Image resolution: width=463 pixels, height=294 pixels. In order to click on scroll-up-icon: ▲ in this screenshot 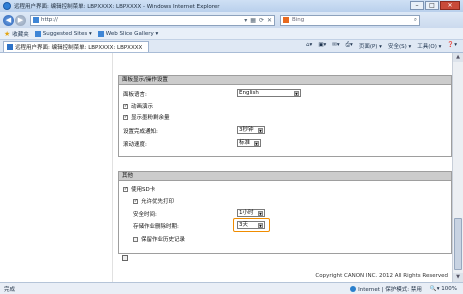, I will do `click(458, 57)`.